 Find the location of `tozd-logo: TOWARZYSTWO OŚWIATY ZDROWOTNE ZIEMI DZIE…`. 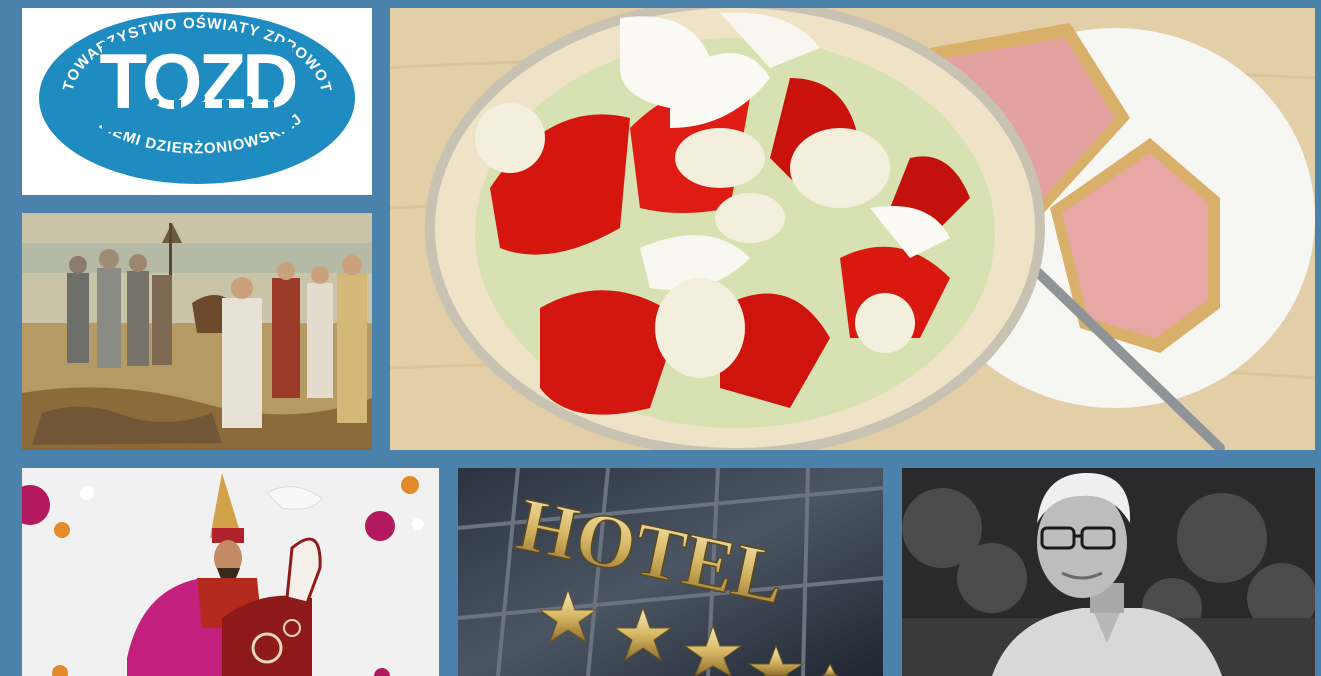

tozd-logo: TOWARZYSTWO OŚWIATY ZDROWOTNE ZIEMI DZIE… is located at coordinates (188, 96).